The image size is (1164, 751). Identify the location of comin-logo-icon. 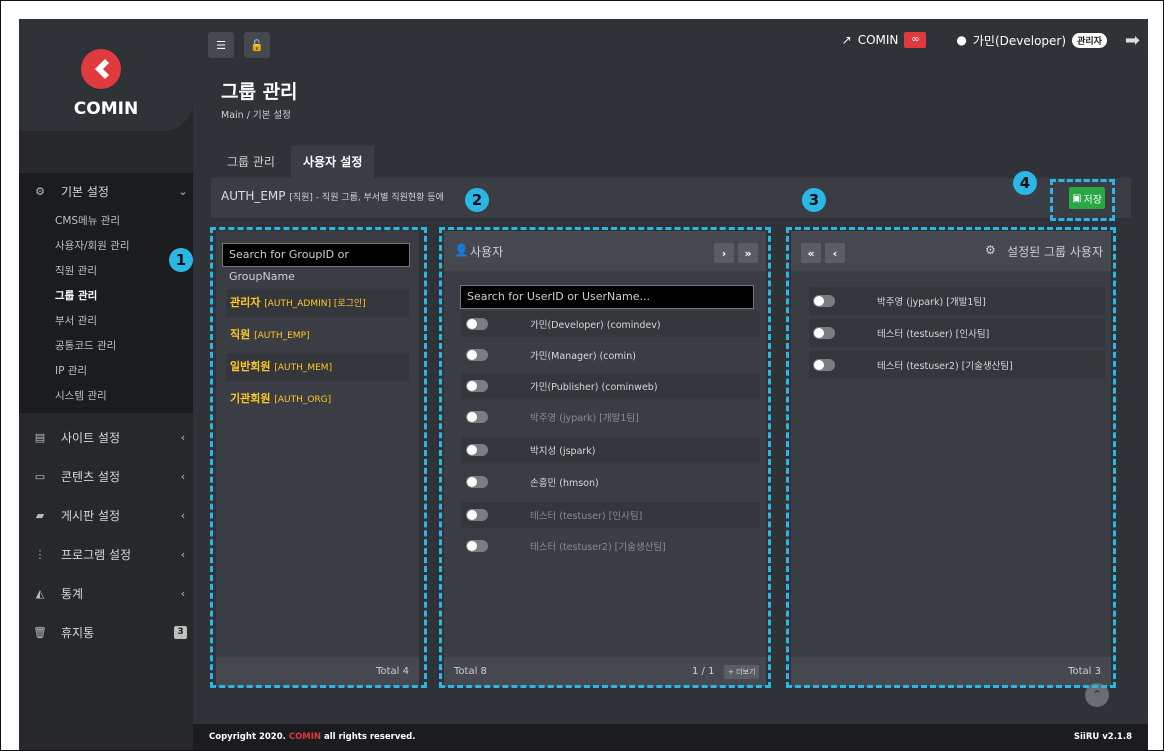
(101, 69).